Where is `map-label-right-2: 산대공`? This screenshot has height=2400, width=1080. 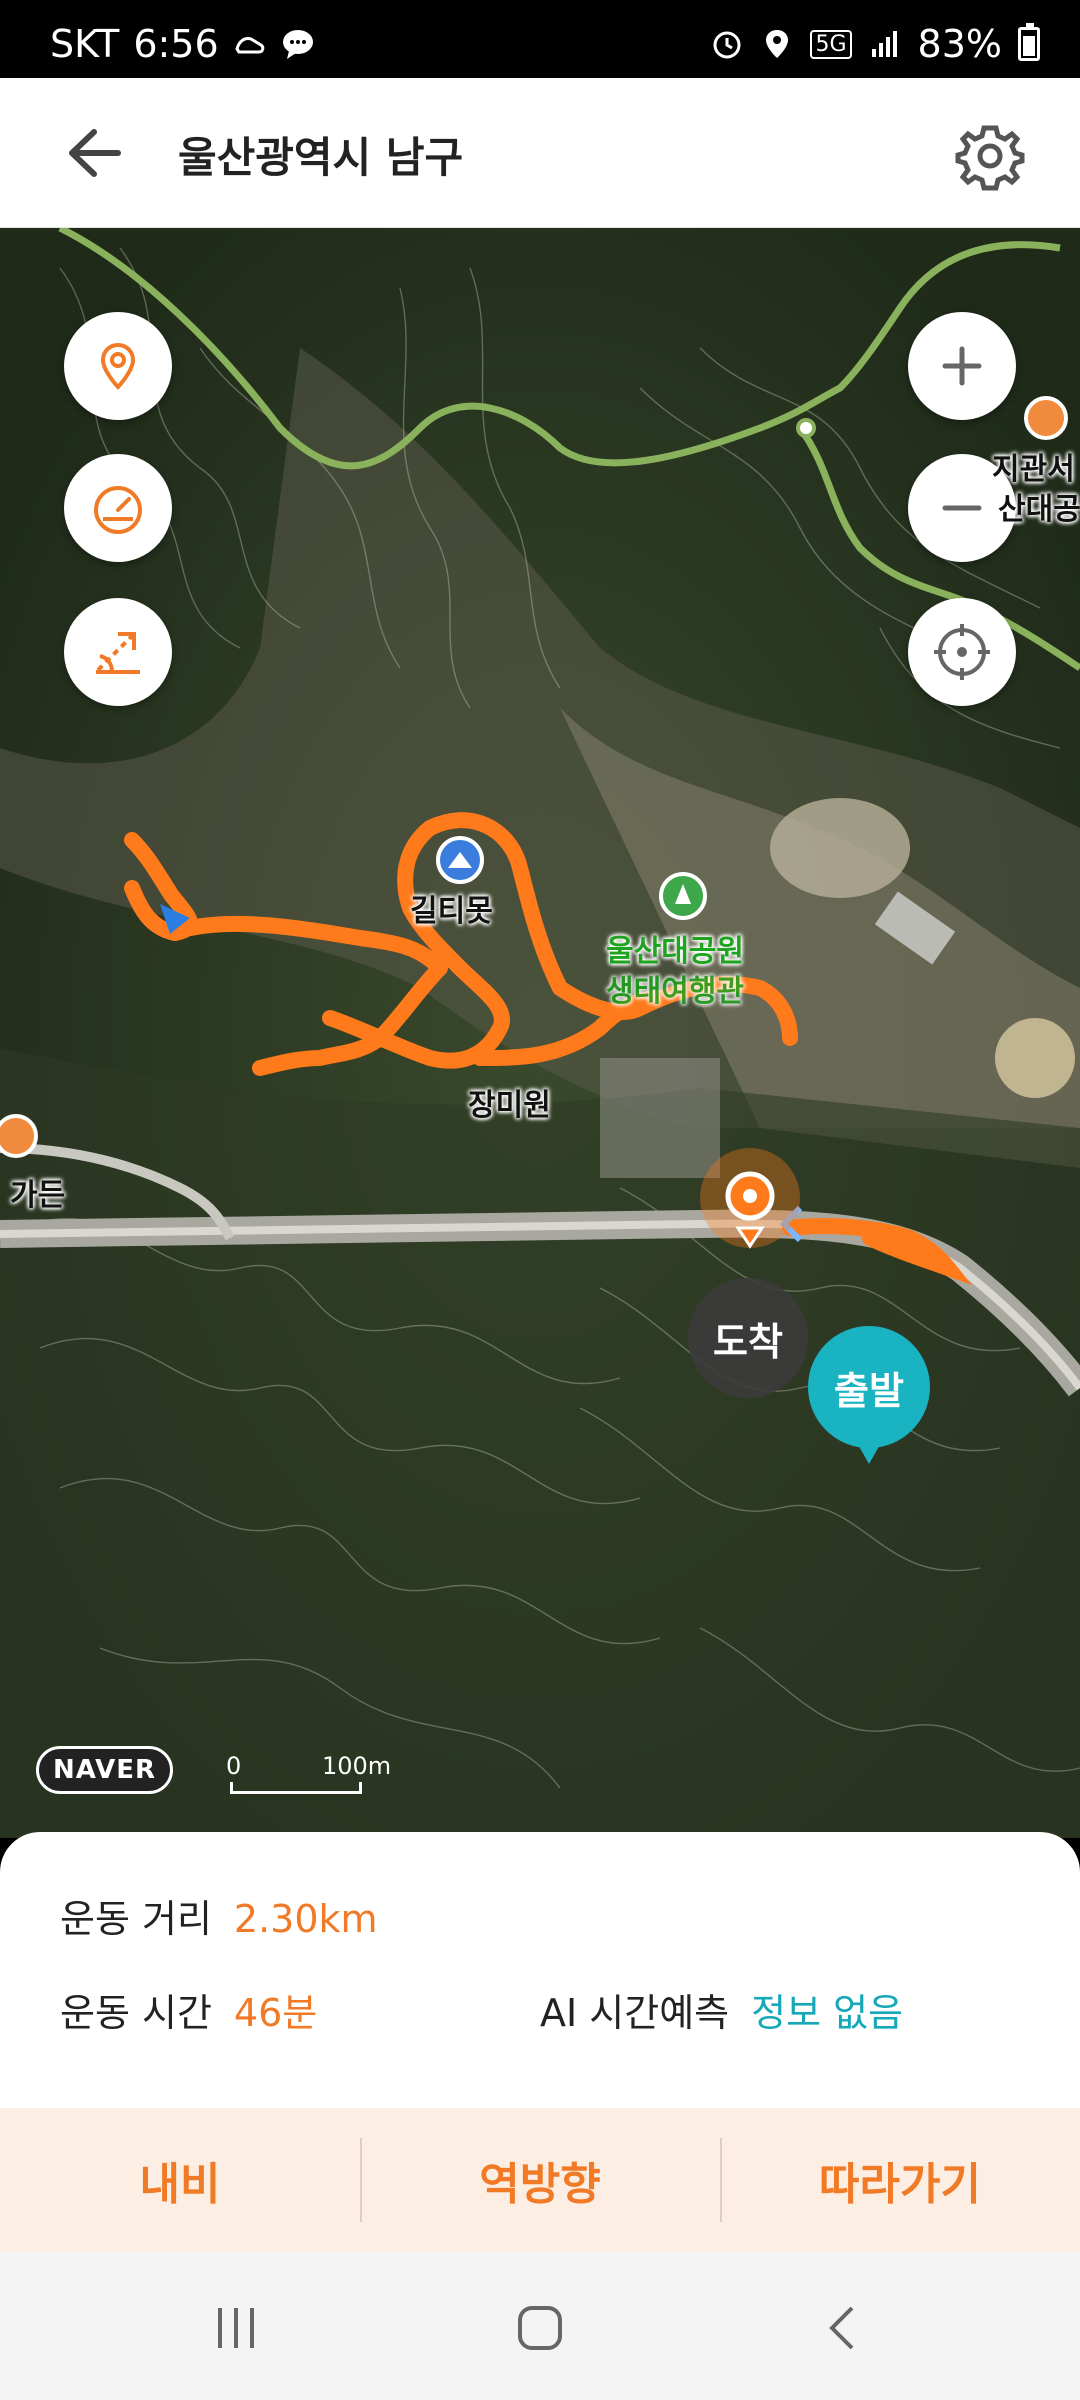
map-label-right-2: 산대공 is located at coordinates (1039, 509).